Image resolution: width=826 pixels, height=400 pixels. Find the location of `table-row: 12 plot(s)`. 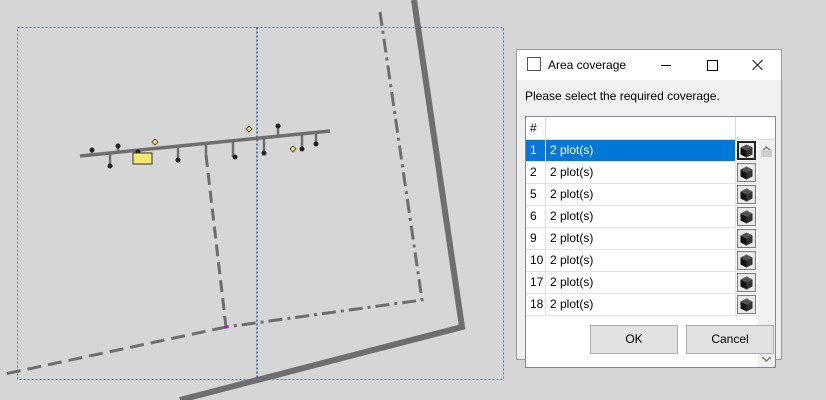

table-row: 12 plot(s) is located at coordinates (642, 151).